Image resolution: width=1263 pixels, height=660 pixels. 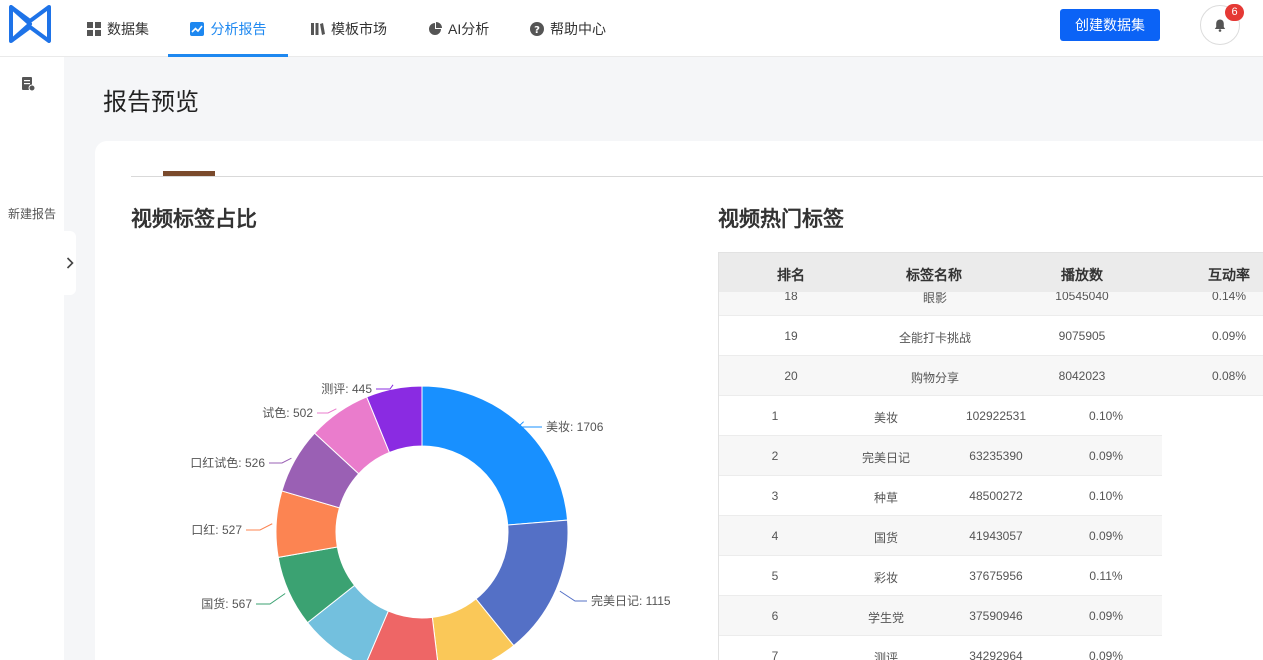 What do you see at coordinates (32, 358) in the screenshot?
I see `left-sidebar: 新建报告` at bounding box center [32, 358].